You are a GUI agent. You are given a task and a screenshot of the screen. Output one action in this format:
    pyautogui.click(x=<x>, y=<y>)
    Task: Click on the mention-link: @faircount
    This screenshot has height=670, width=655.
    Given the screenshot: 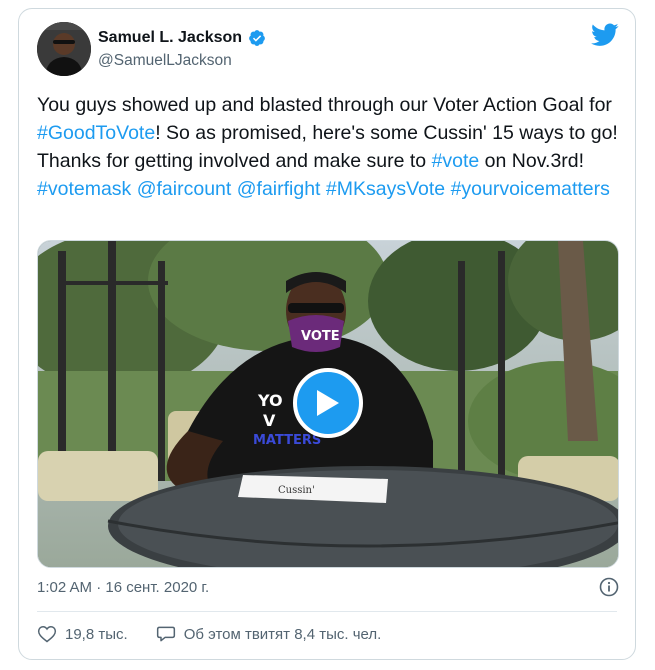 What is the action you would take?
    pyautogui.click(x=184, y=189)
    